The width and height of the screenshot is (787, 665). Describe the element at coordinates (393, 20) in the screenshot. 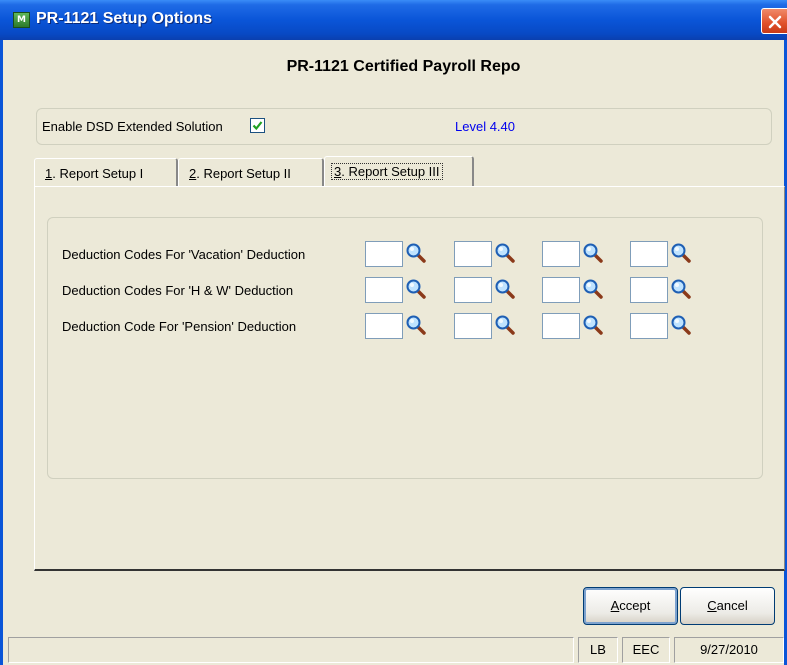

I see `title-bar: M PR-1121 Setup Options` at that location.